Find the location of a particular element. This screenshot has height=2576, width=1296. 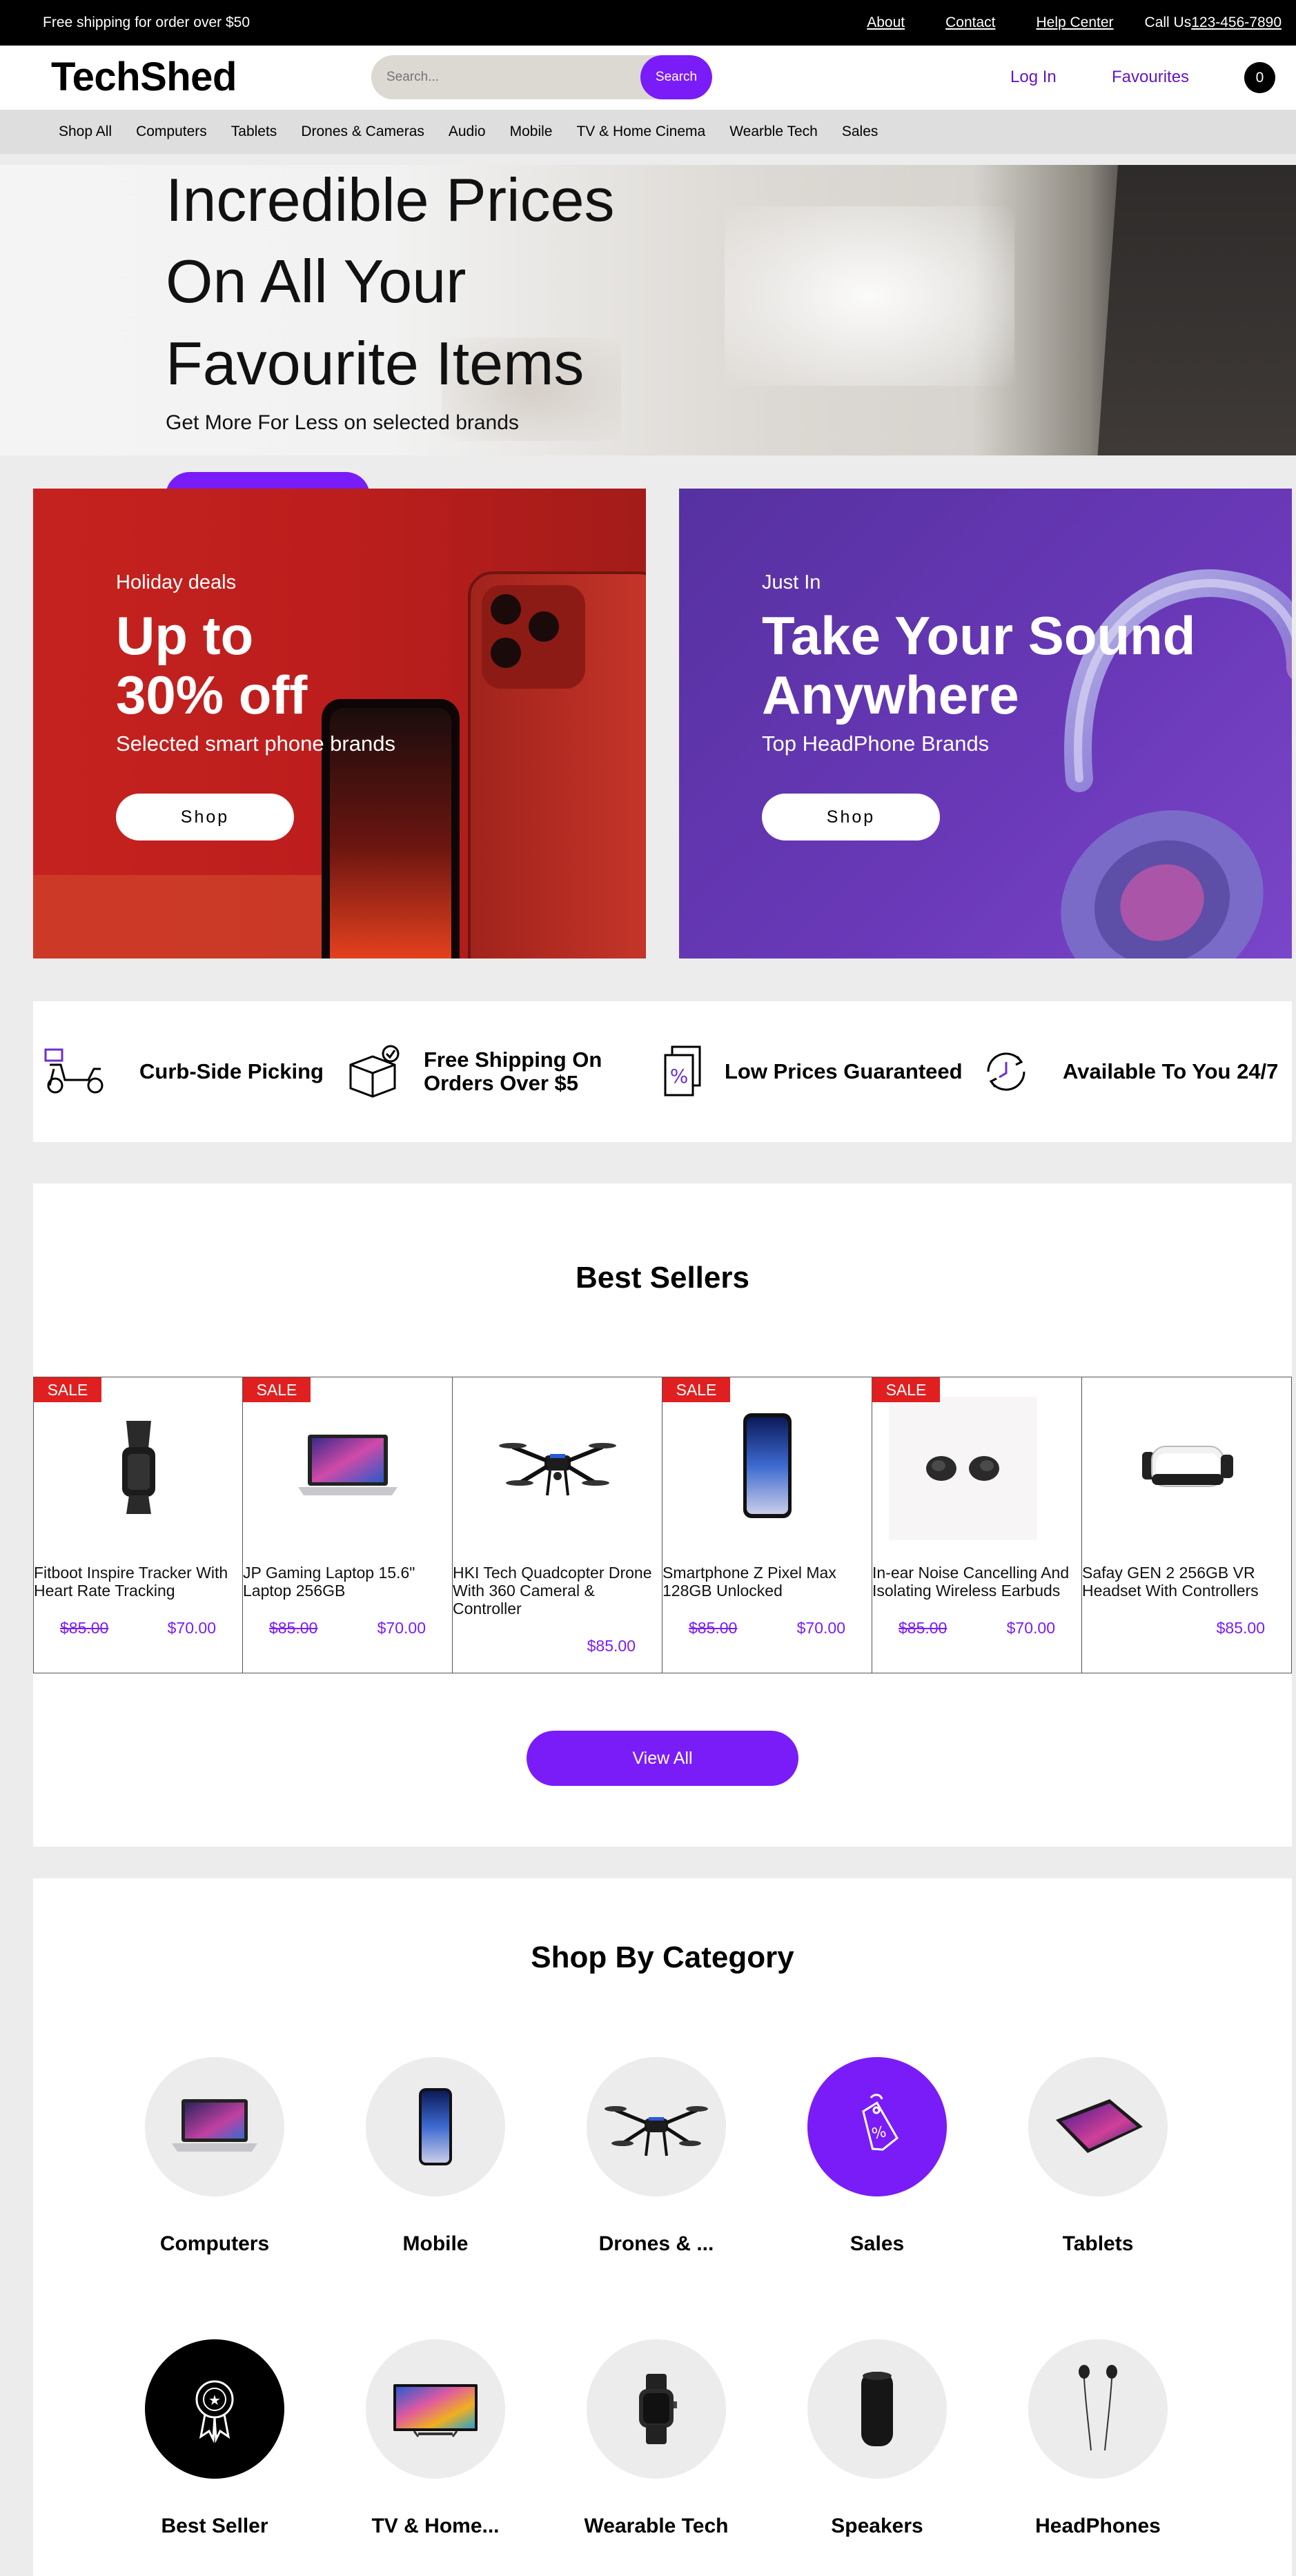

drone-icon is located at coordinates (656, 2131).